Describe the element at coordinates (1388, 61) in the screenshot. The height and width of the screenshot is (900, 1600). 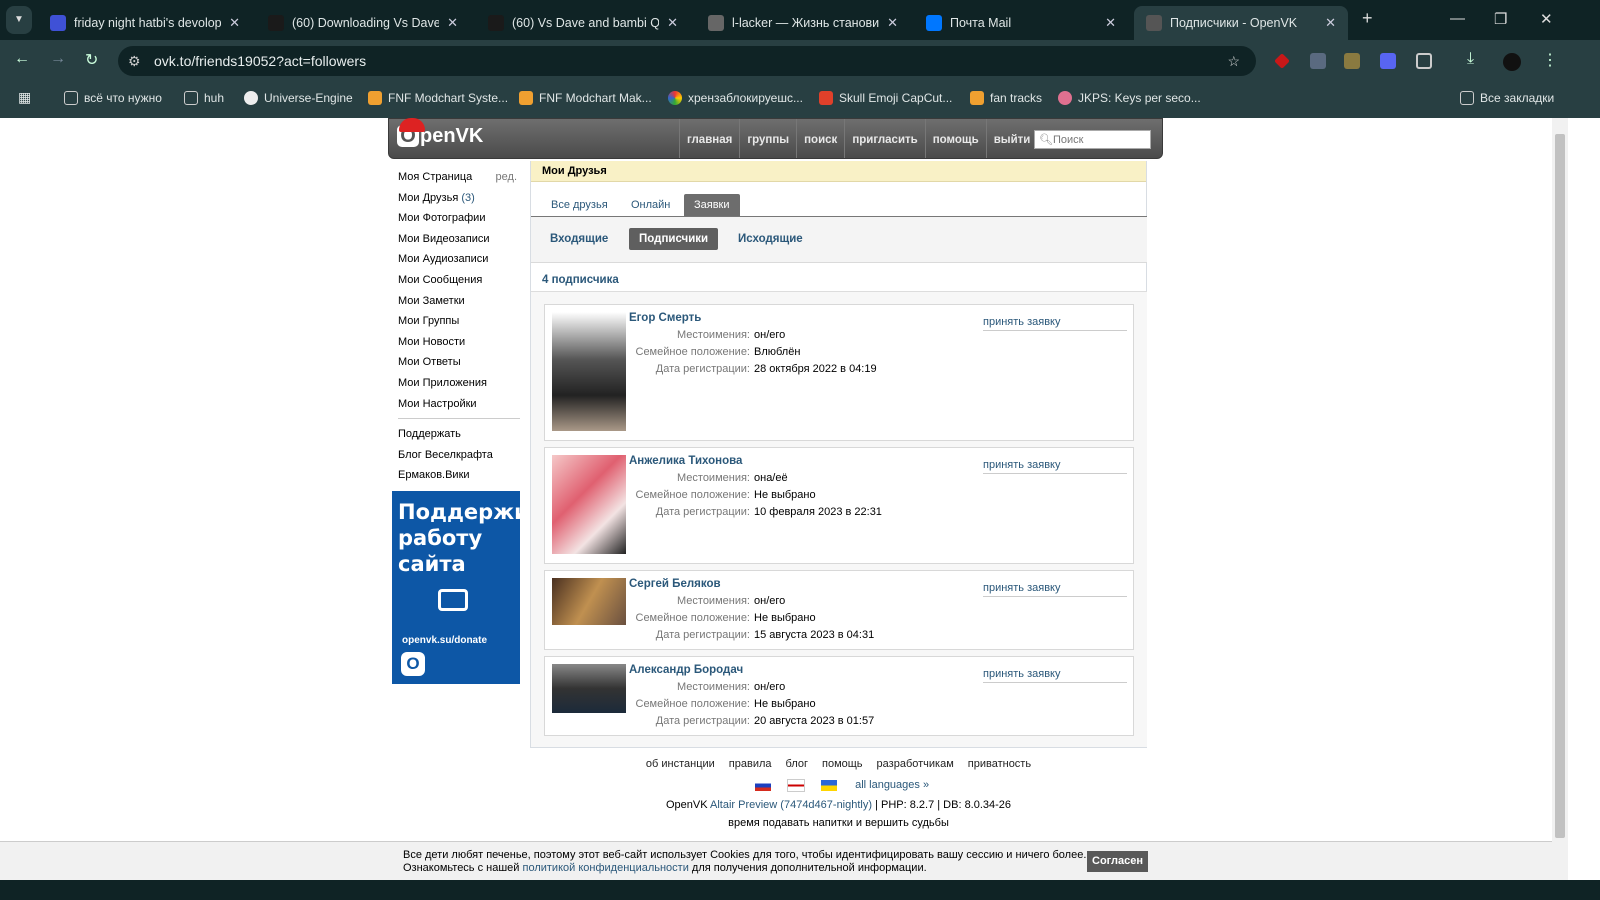
I see `twitch-extension-icon` at that location.